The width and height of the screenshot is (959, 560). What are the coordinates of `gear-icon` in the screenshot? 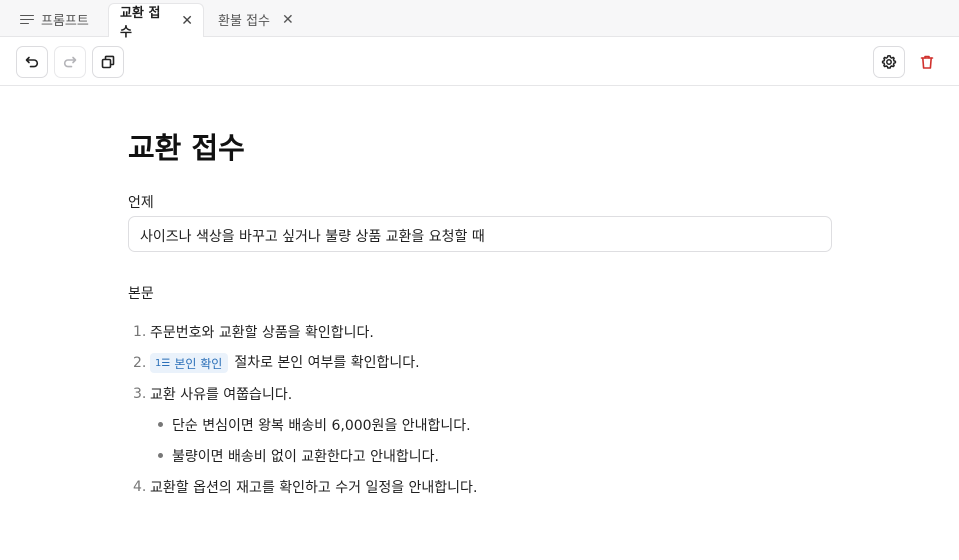 It's located at (889, 62).